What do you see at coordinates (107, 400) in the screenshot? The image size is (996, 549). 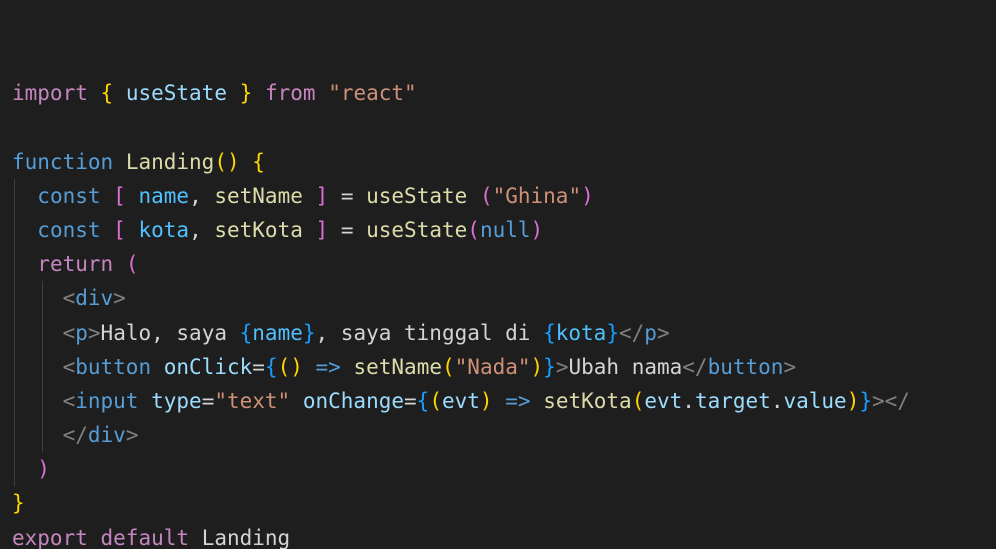 I see `code-token: input` at bounding box center [107, 400].